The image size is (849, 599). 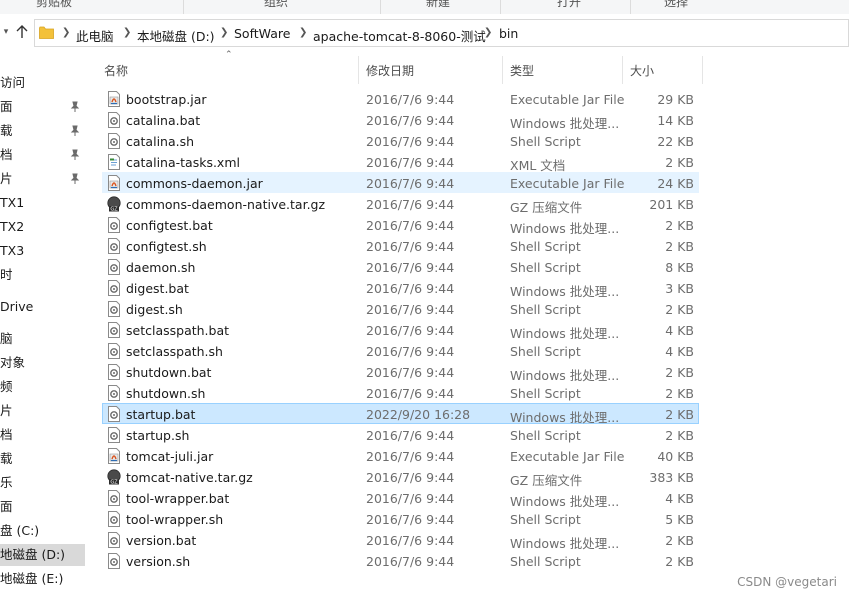 What do you see at coordinates (42, 483) in the screenshot?
I see `nav-item-music: 乐` at bounding box center [42, 483].